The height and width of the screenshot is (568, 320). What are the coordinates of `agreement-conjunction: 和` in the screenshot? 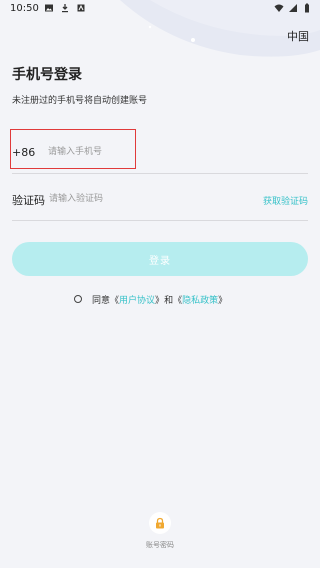 It's located at (169, 300).